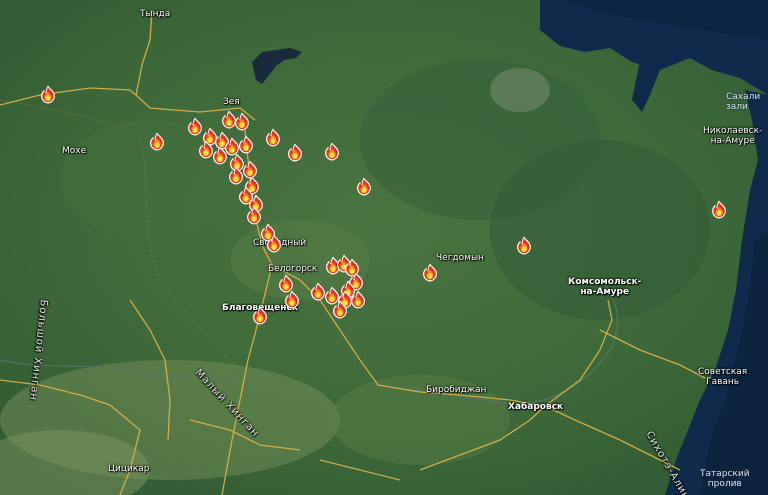 Image resolution: width=768 pixels, height=495 pixels. I want to click on city-label-tsitsikar: Цицикар, so click(129, 469).